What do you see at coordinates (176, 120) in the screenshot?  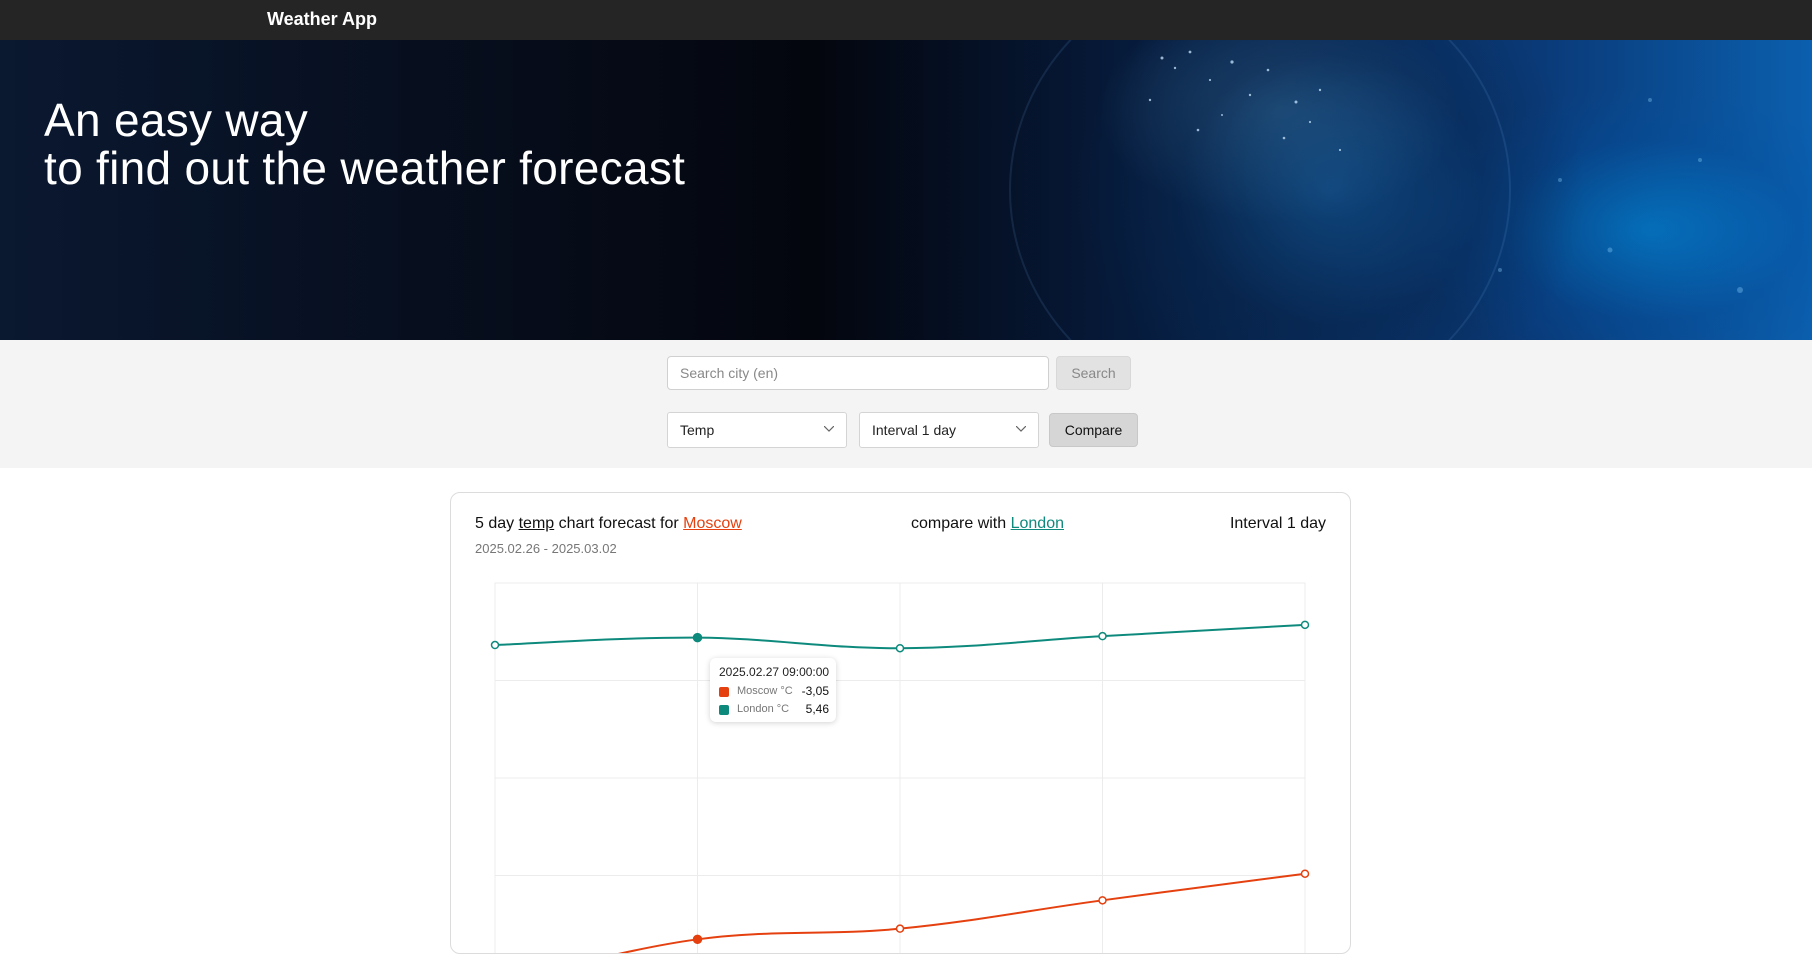 I see `hero-headline-line-1: An easy way` at bounding box center [176, 120].